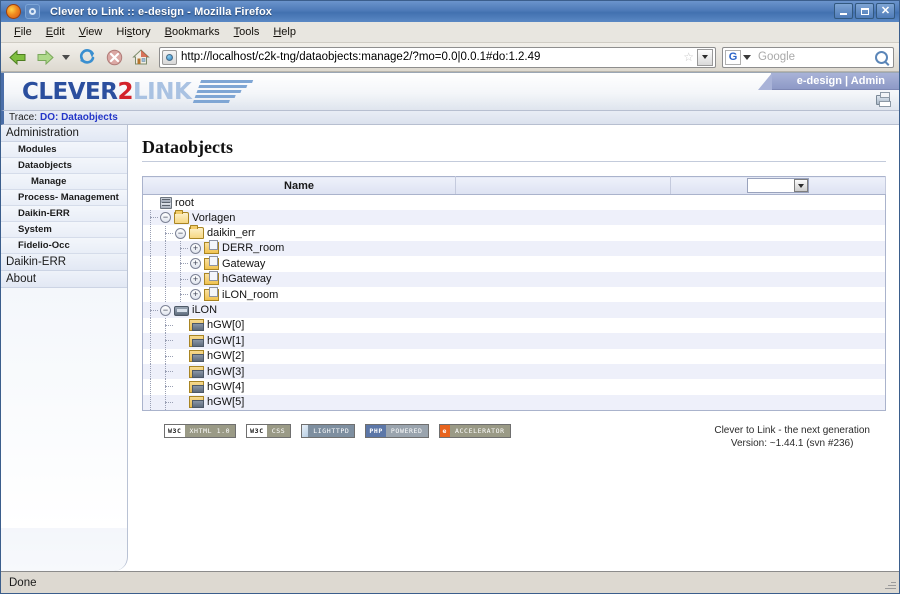  Describe the element at coordinates (45, 57) in the screenshot. I see `forward-button` at that location.